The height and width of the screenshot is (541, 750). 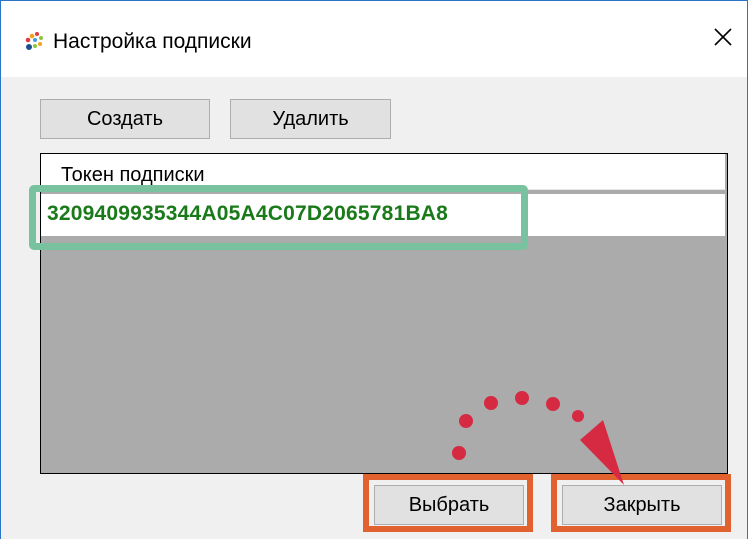 What do you see at coordinates (152, 41) in the screenshot?
I see `window-title: Настройка подписки` at bounding box center [152, 41].